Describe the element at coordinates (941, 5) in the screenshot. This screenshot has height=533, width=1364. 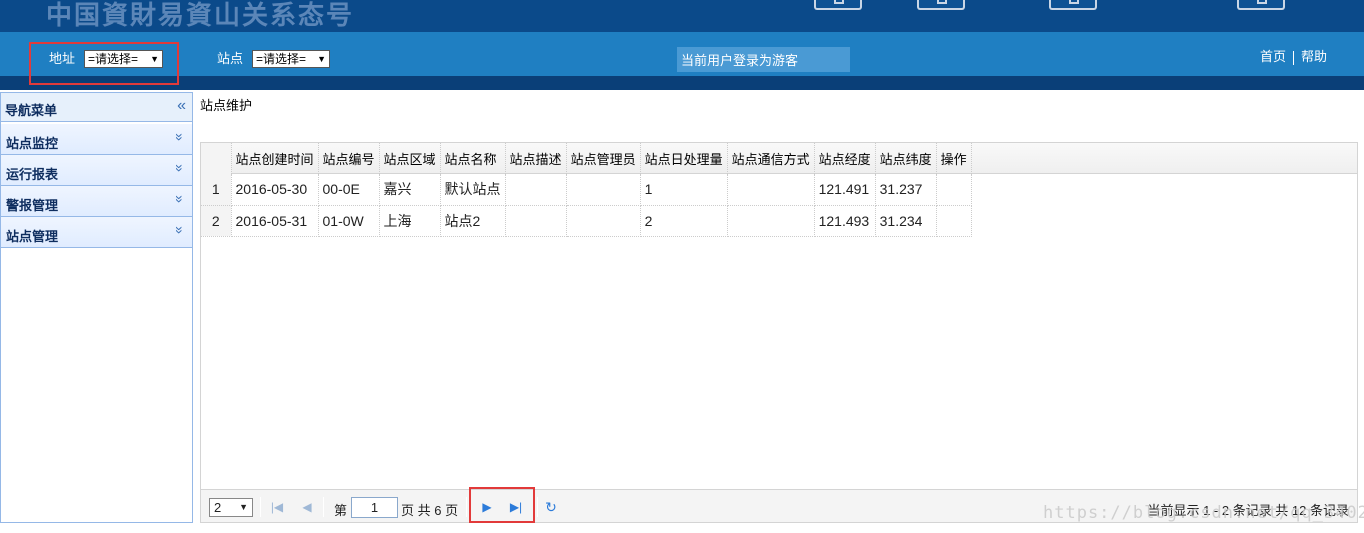
I see `settings-icon` at that location.